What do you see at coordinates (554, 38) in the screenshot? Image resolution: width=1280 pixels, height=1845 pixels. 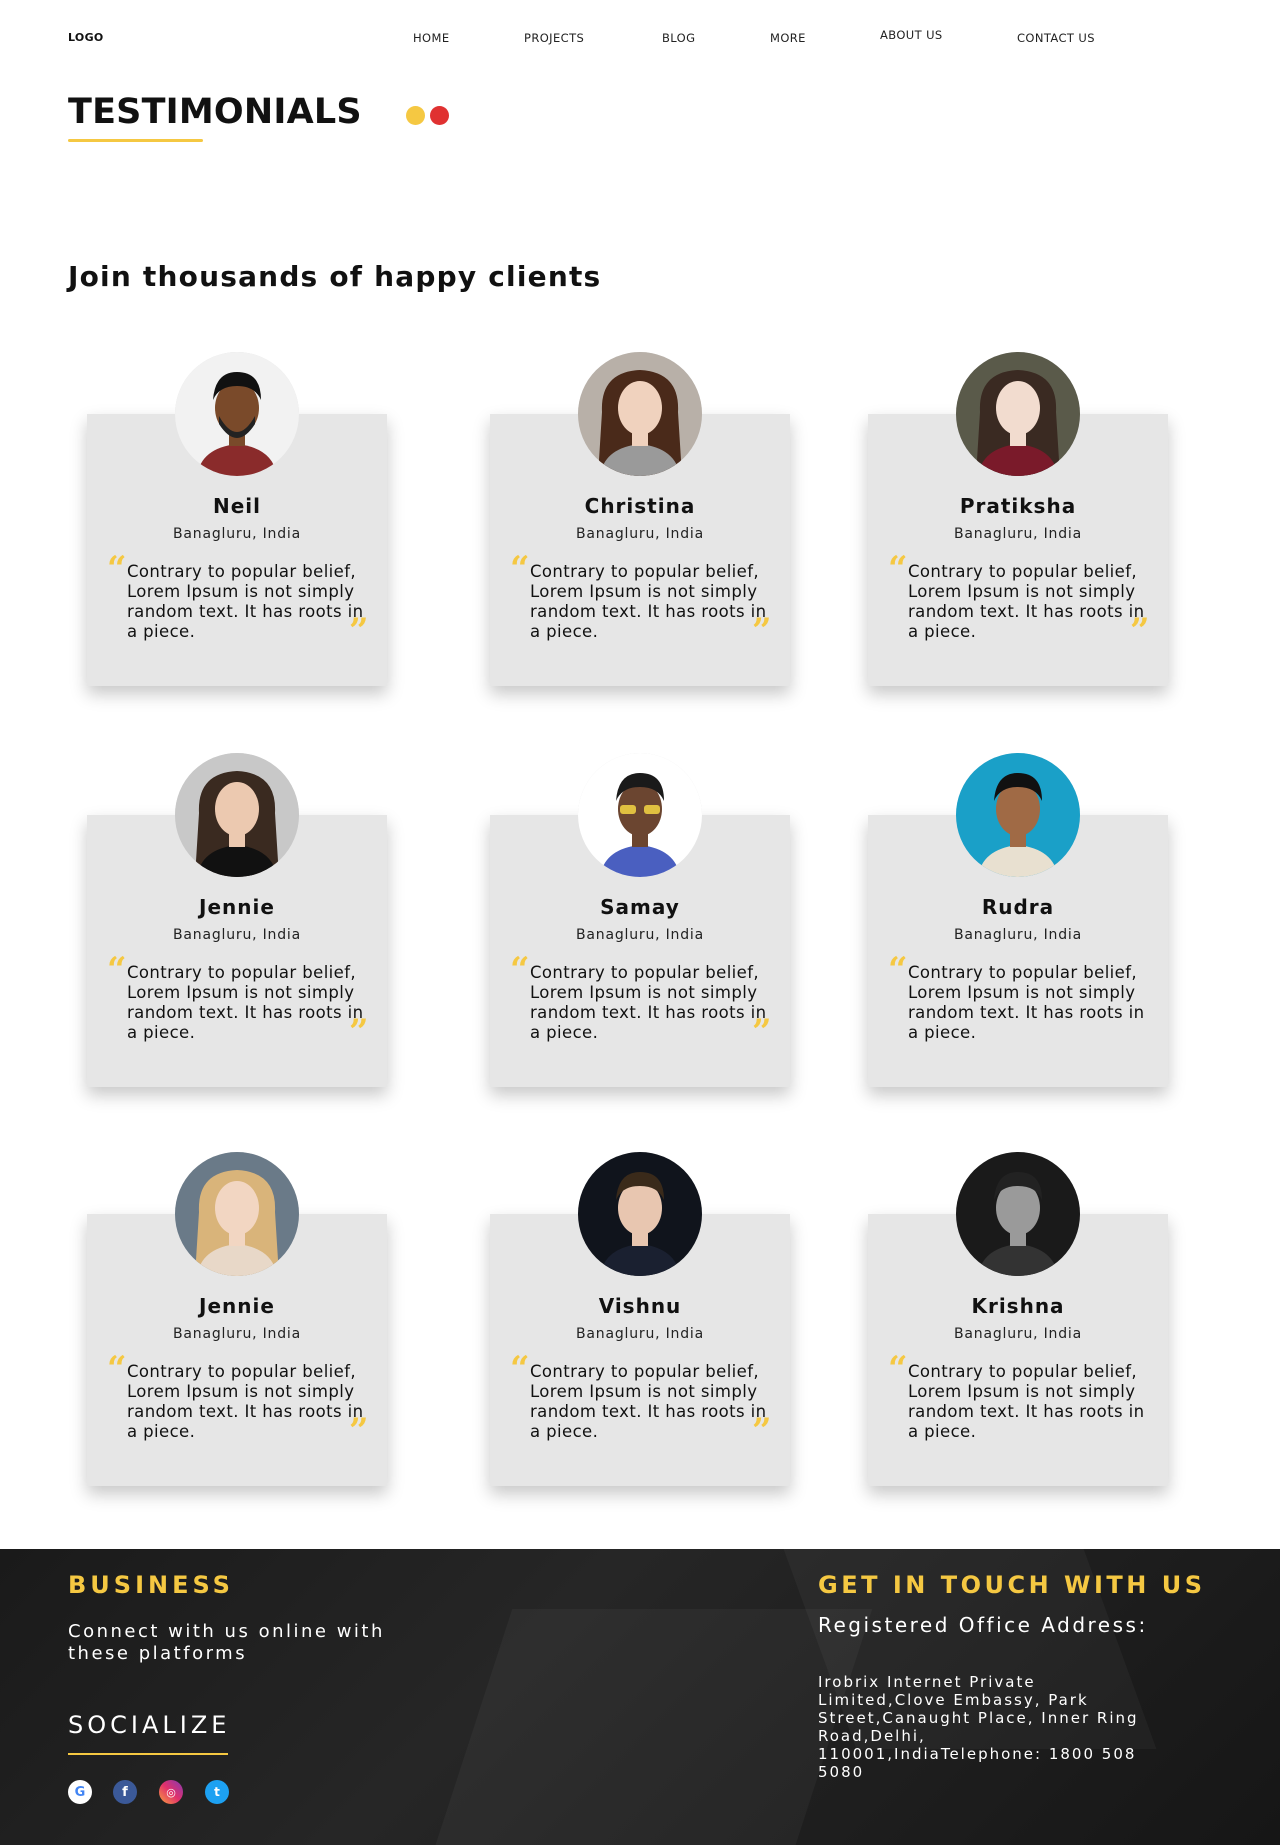 I see `nav-projects: PROJECTS` at bounding box center [554, 38].